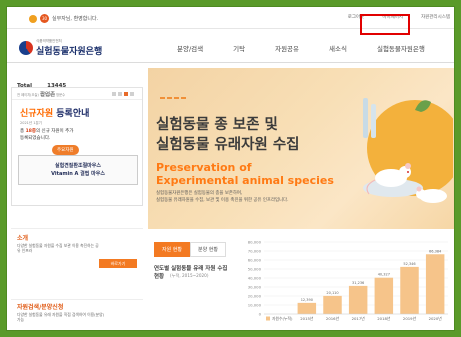  I want to click on hero-english-line-1: Preservation of, so click(204, 167).